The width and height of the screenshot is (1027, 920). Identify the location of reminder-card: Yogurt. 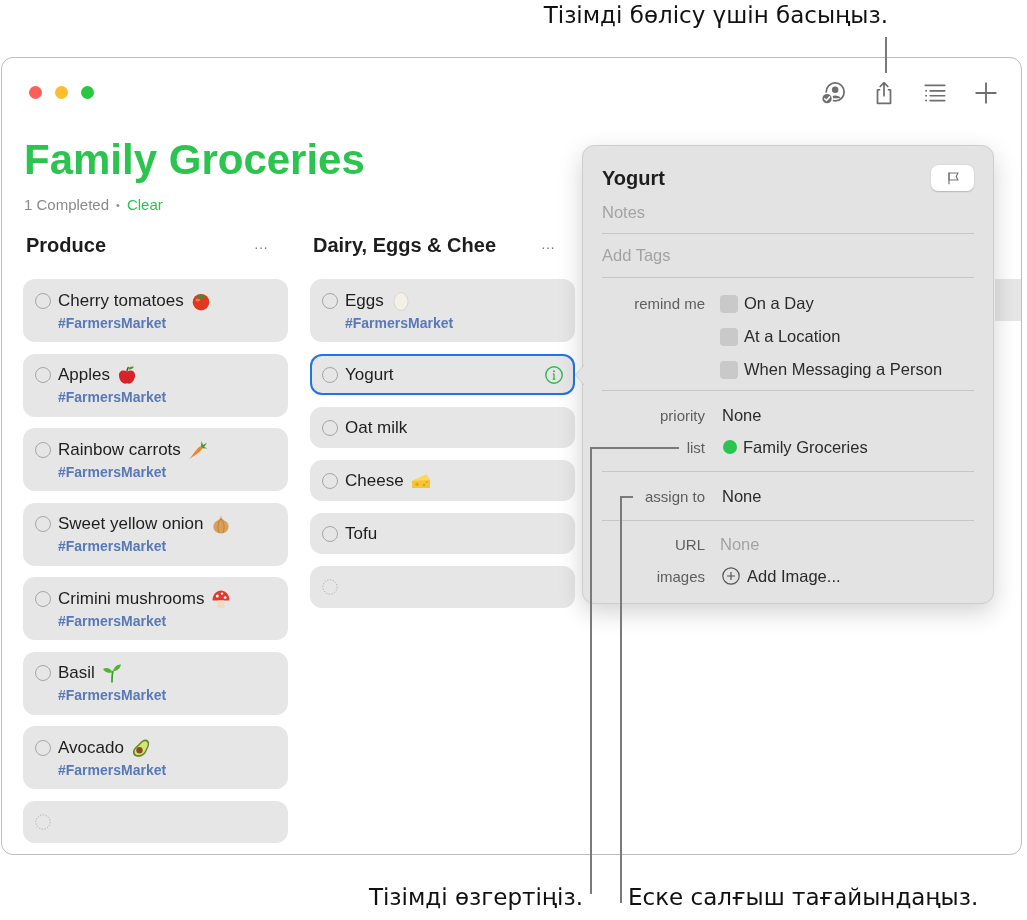
(442, 374).